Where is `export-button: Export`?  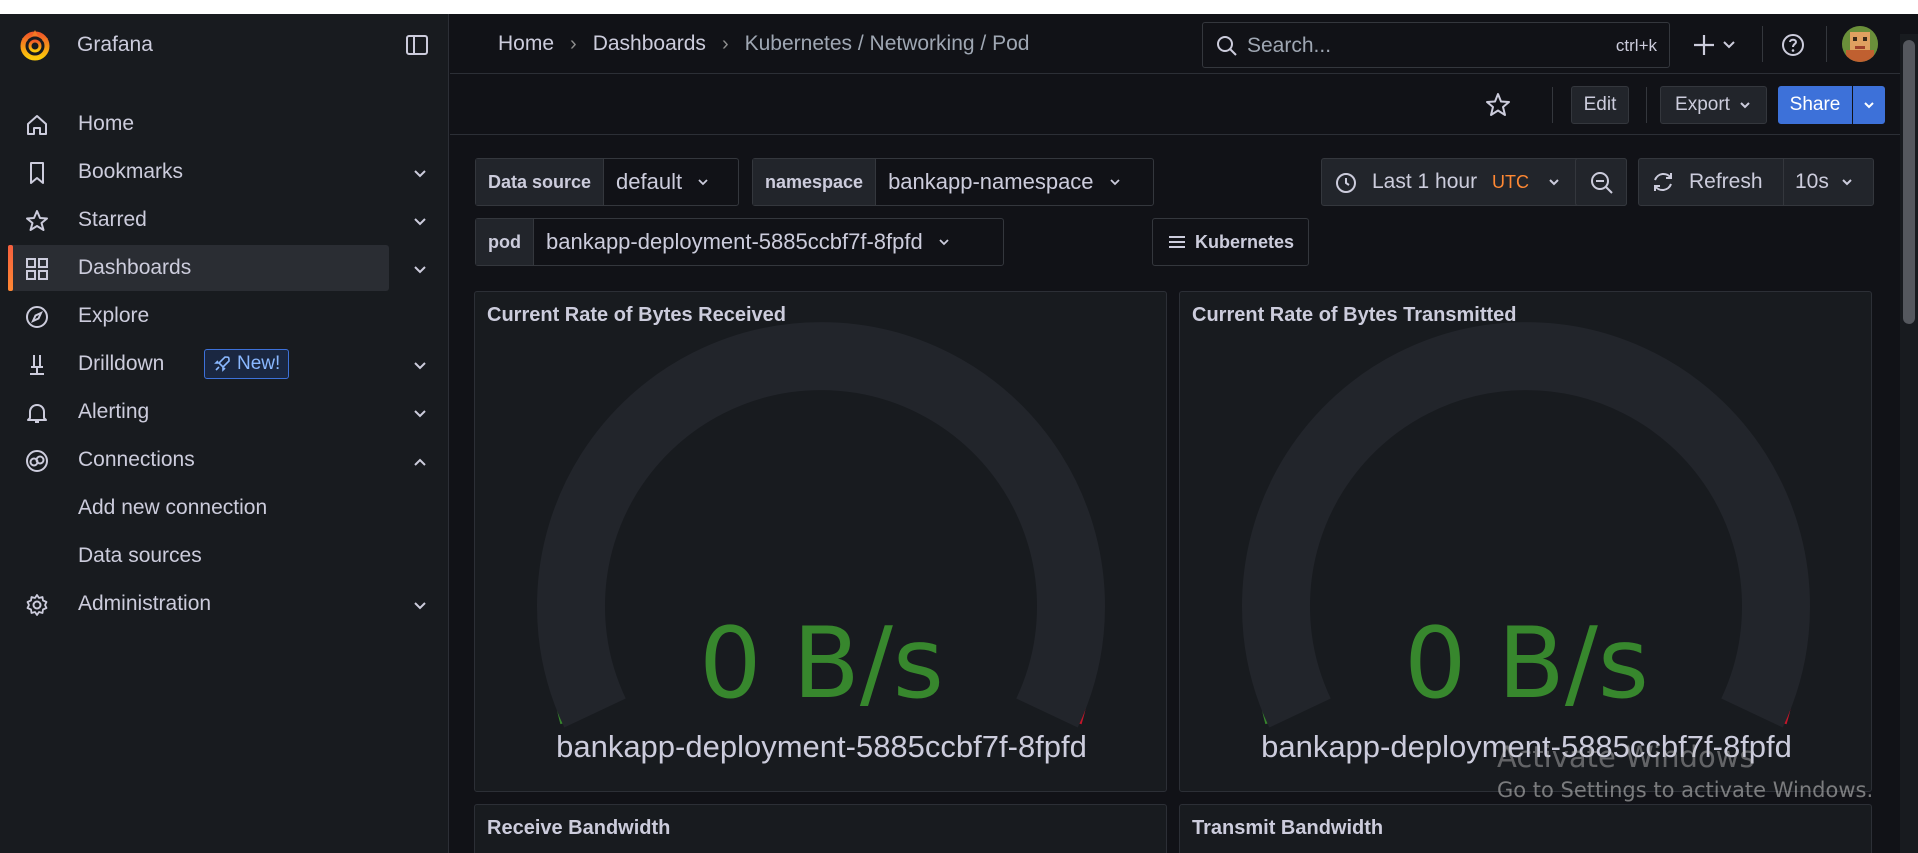 export-button: Export is located at coordinates (1713, 105).